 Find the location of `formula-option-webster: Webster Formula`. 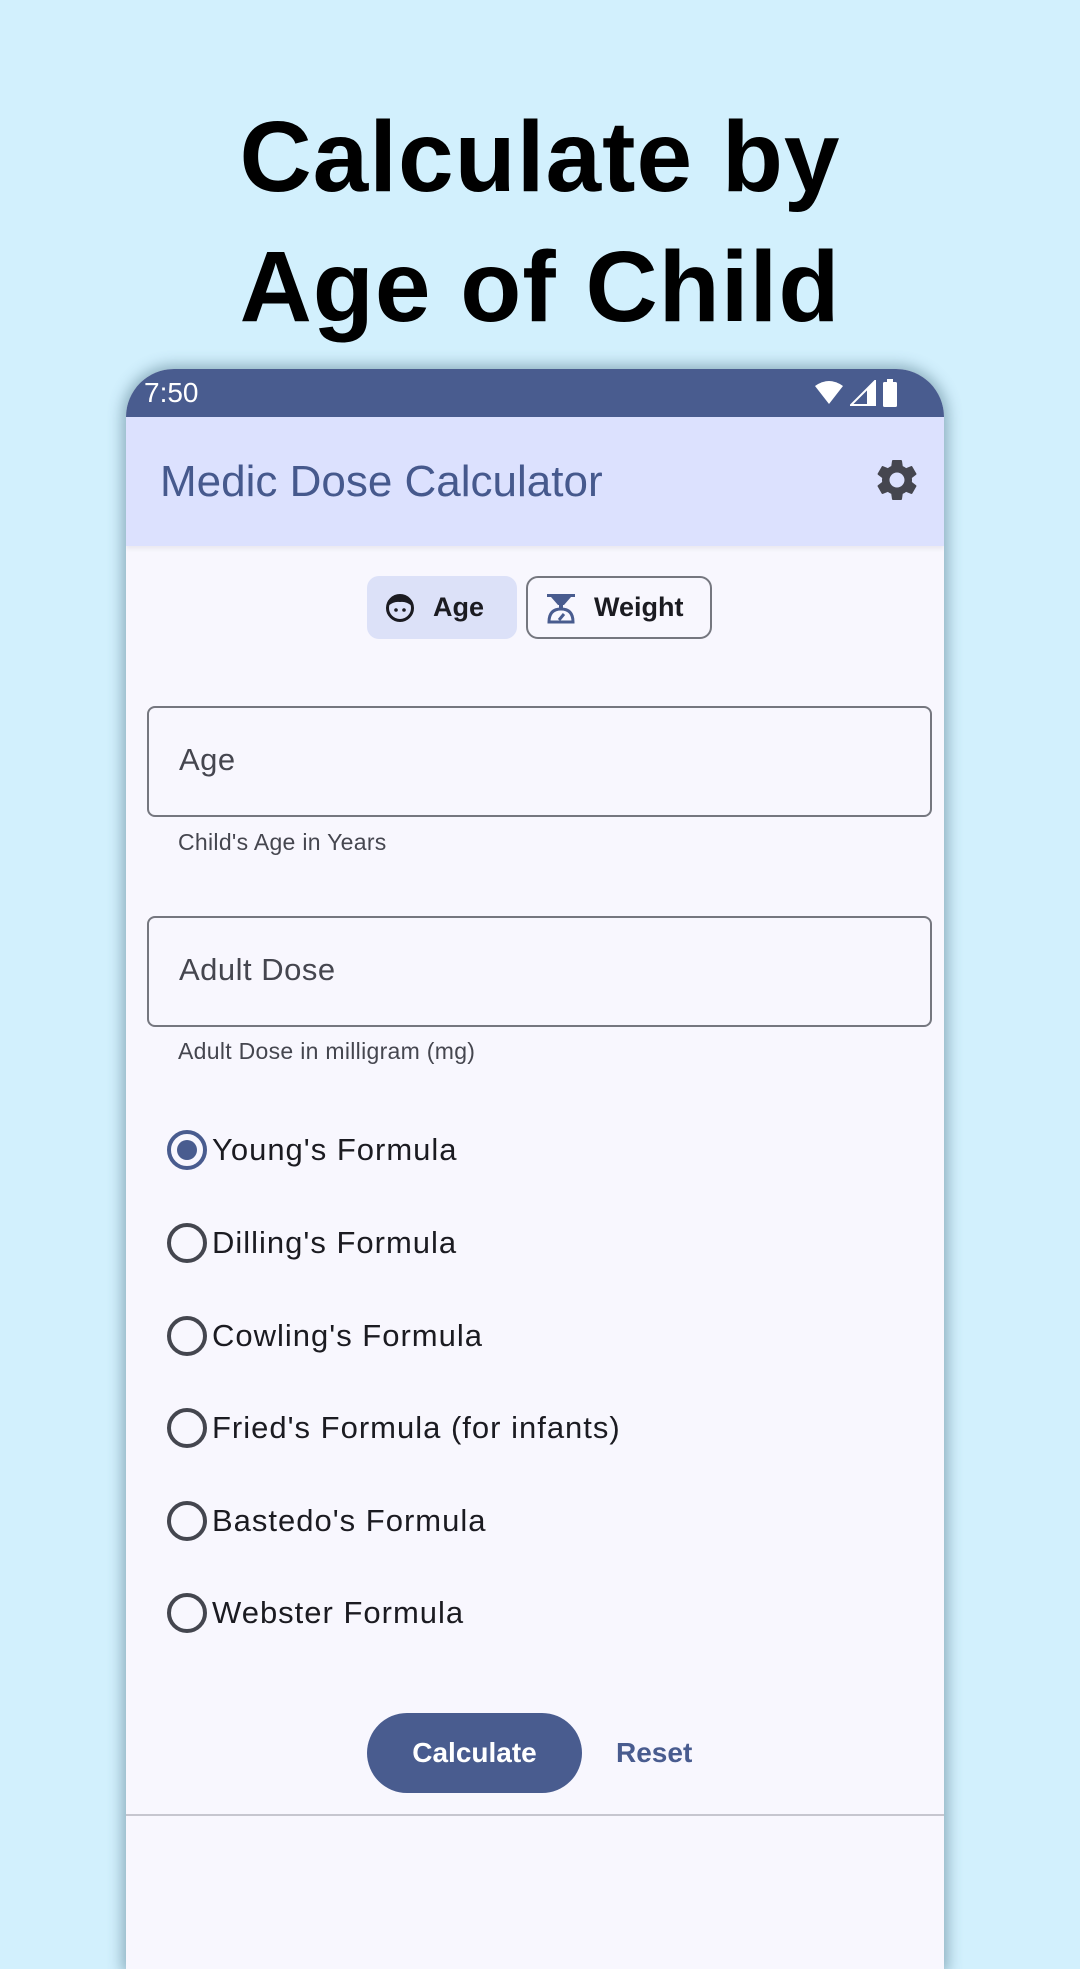

formula-option-webster: Webster Formula is located at coordinates (315, 1613).